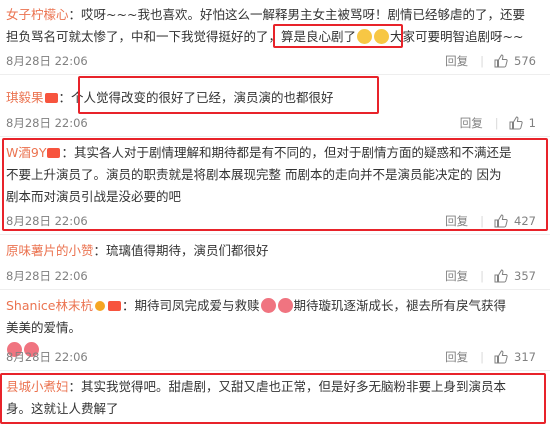 This screenshot has width=550, height=429. I want to click on verified-icon, so click(99, 306).